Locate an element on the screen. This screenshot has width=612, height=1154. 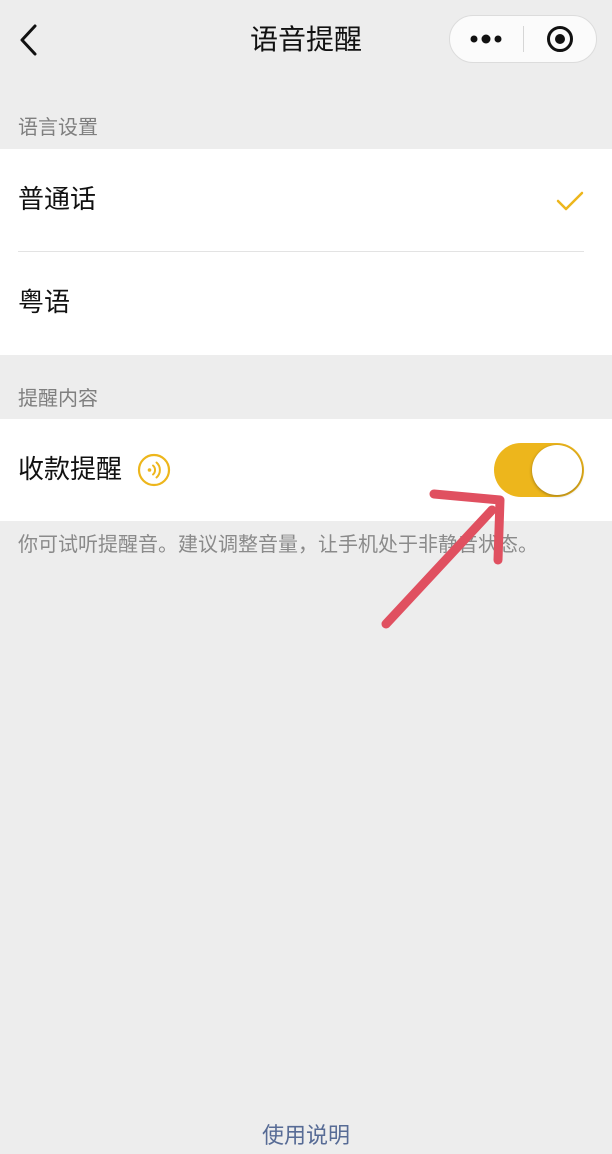
payment-reminder-label: 收款提醒 is located at coordinates (70, 470).